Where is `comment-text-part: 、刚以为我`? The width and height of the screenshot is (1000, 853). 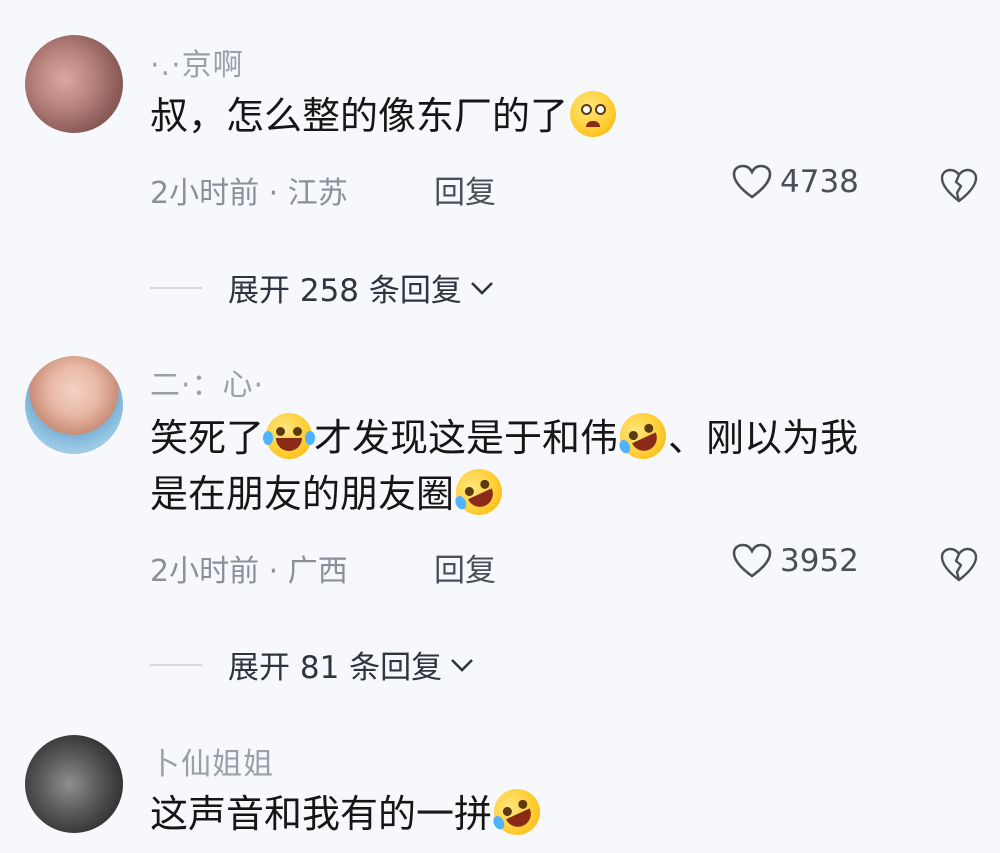 comment-text-part: 、刚以为我 is located at coordinates (763, 438).